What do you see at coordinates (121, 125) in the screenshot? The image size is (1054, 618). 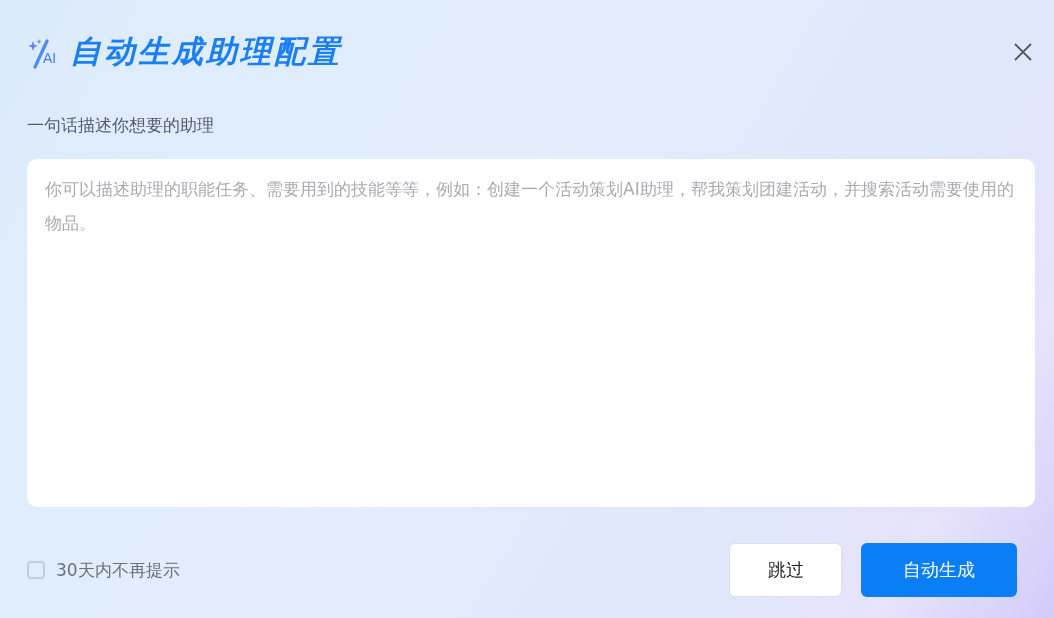 I see `prompt-label: 一句话描述你想要的助理` at bounding box center [121, 125].